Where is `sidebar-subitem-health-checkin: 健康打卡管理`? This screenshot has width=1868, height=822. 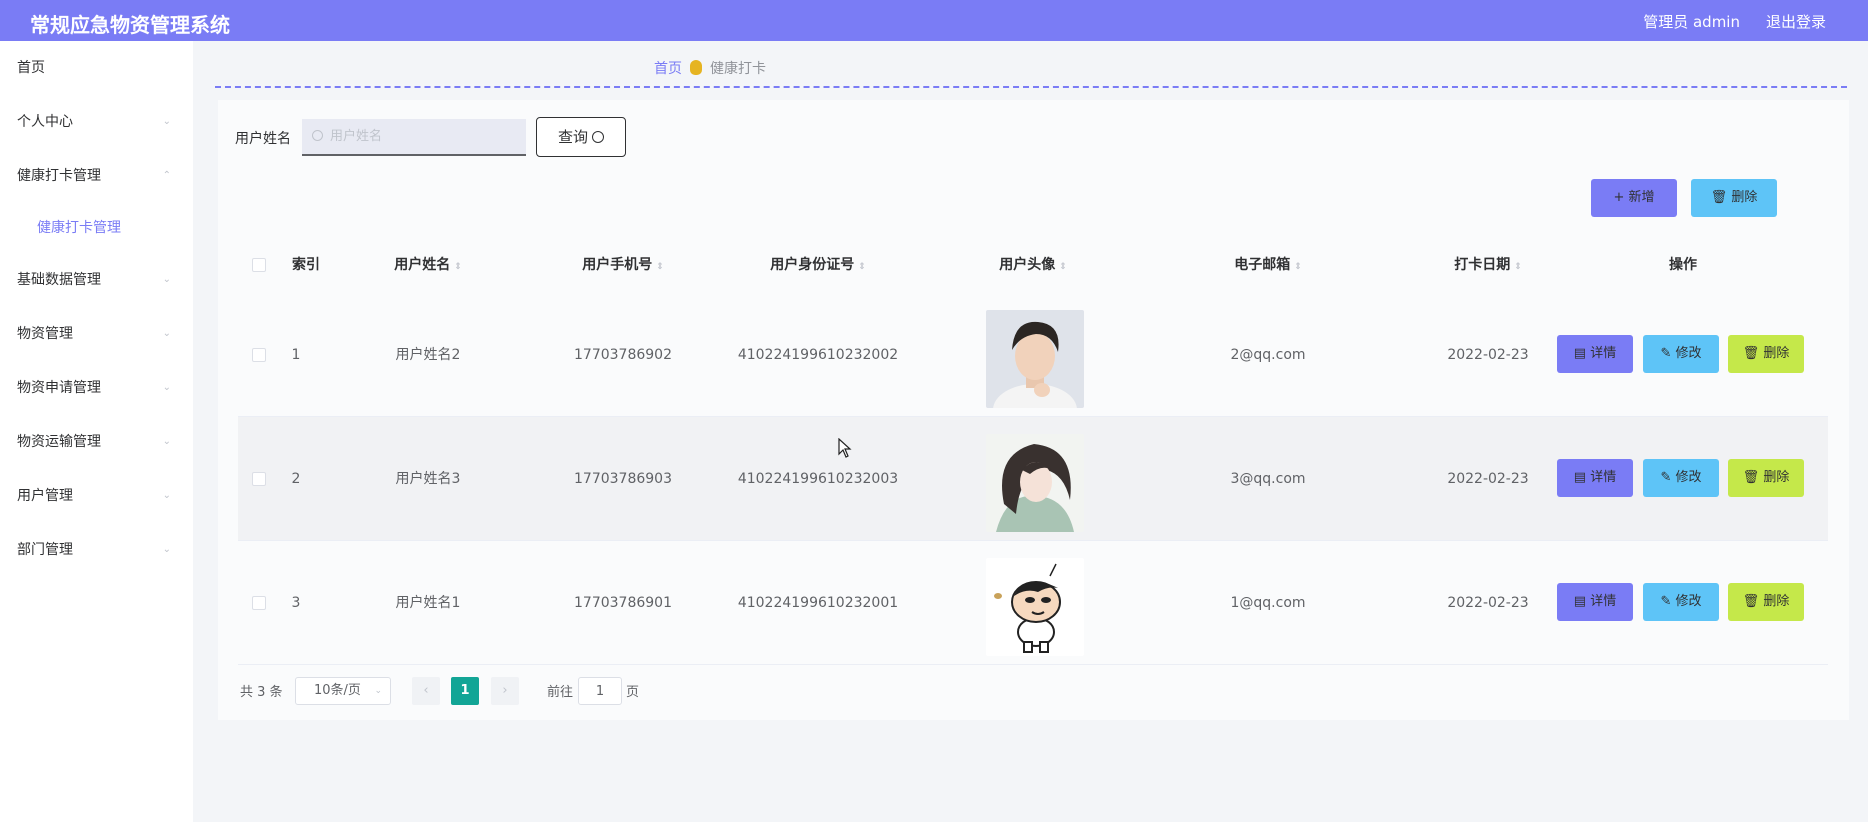
sidebar-subitem-health-checkin: 健康打卡管理 is located at coordinates (96, 228).